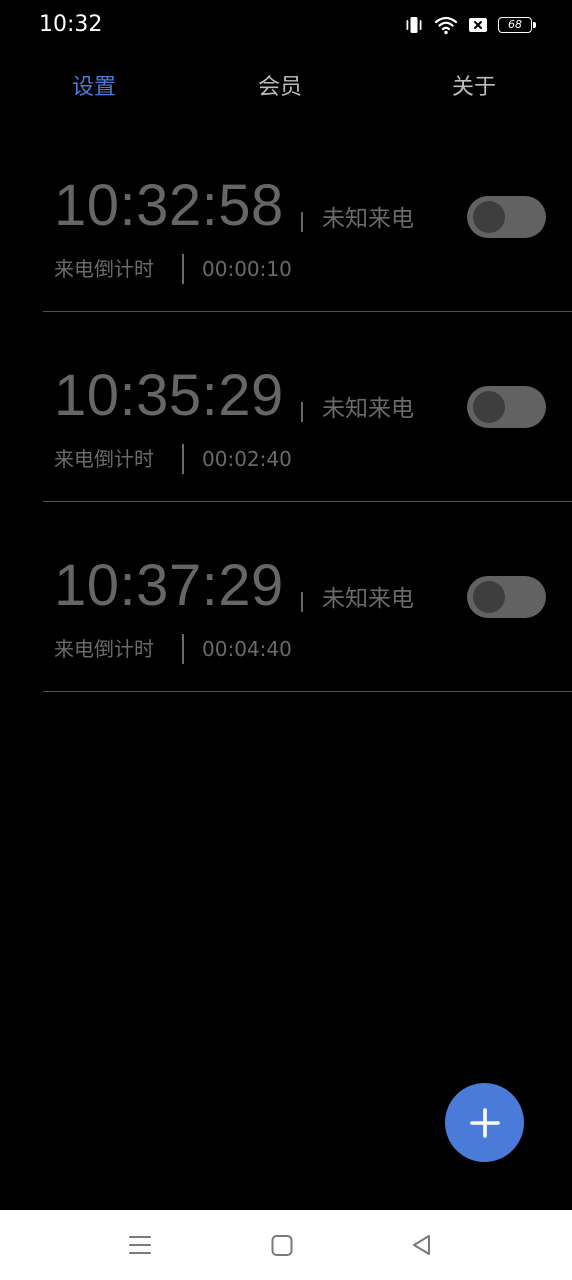 This screenshot has width=572, height=1280. What do you see at coordinates (307, 217) in the screenshot?
I see `alarm-item: 10:32:58 未知来电 来电倒计时 00:00:10` at bounding box center [307, 217].